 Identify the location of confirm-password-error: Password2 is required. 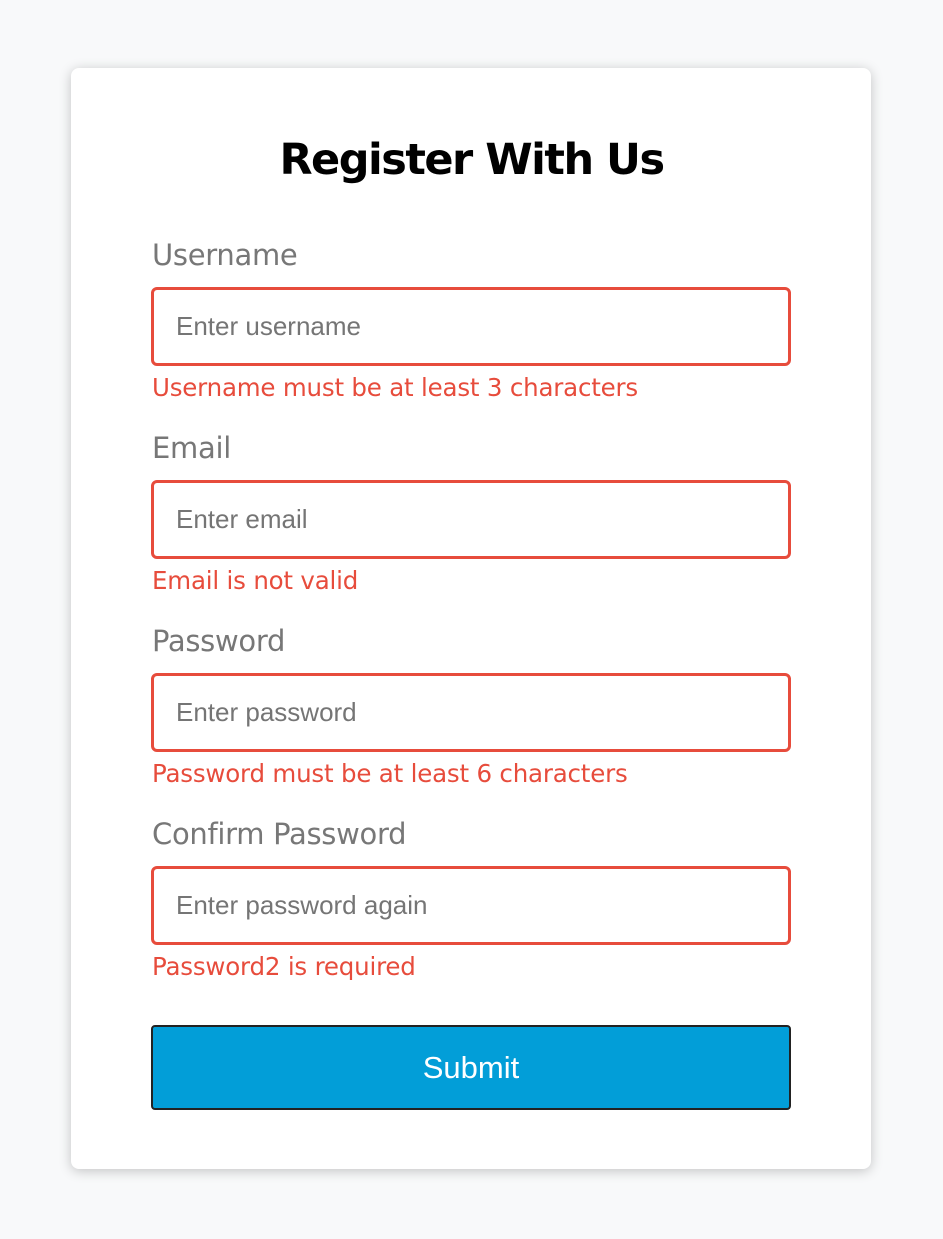
(284, 966).